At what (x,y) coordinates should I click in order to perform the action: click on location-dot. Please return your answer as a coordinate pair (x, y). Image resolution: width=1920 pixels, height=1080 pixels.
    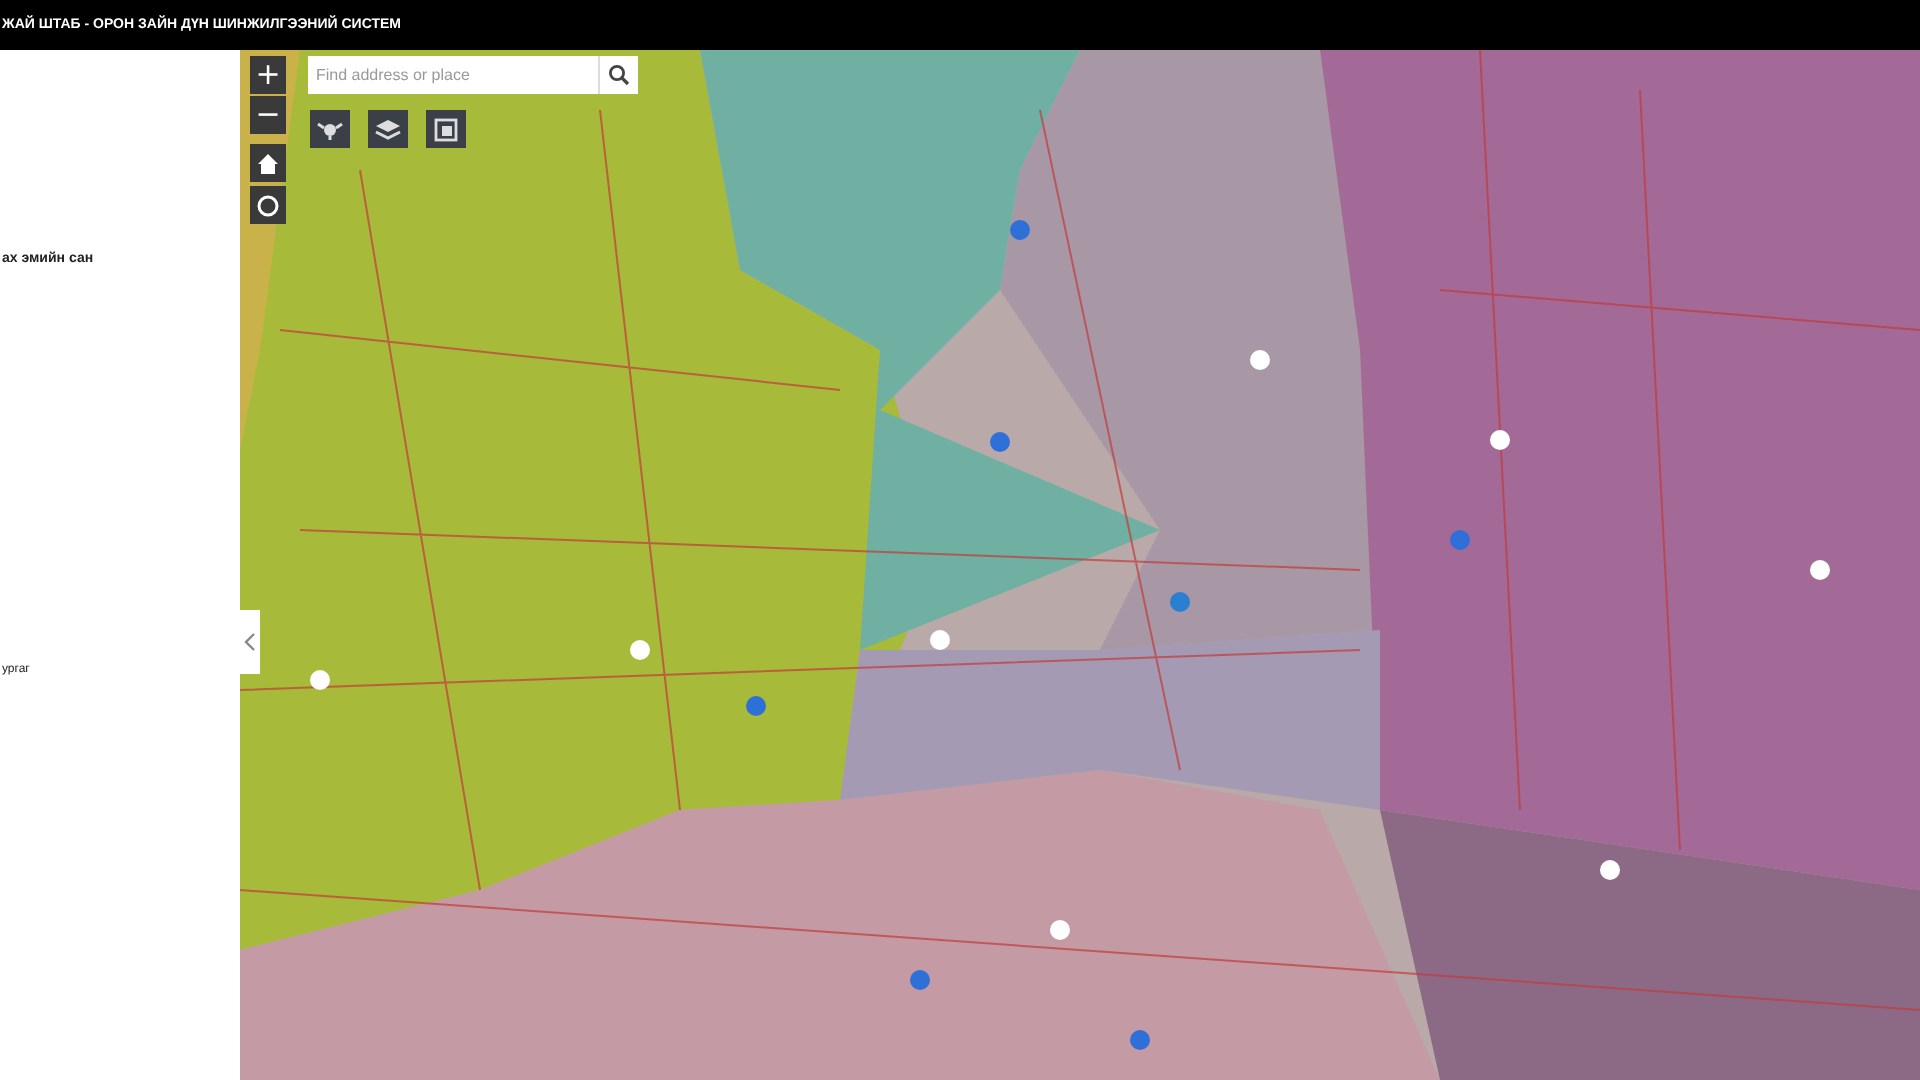
    Looking at the image, I should click on (1180, 602).